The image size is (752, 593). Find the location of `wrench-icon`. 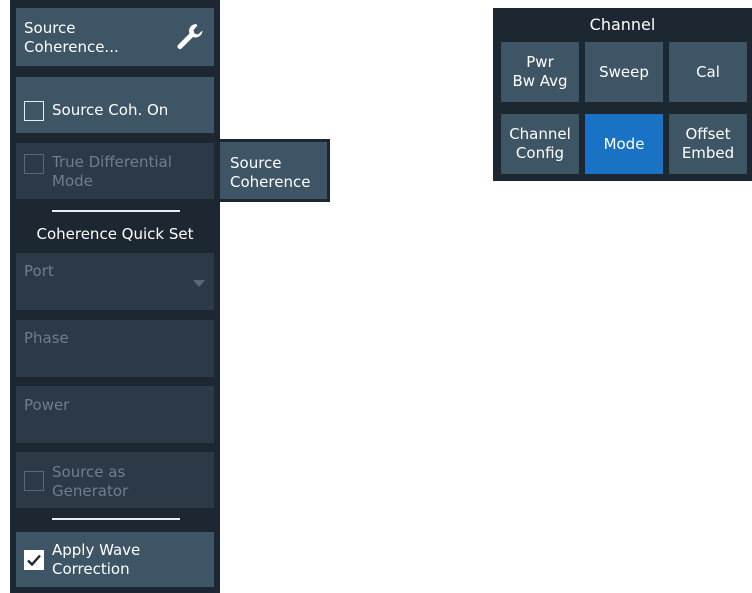

wrench-icon is located at coordinates (190, 36).